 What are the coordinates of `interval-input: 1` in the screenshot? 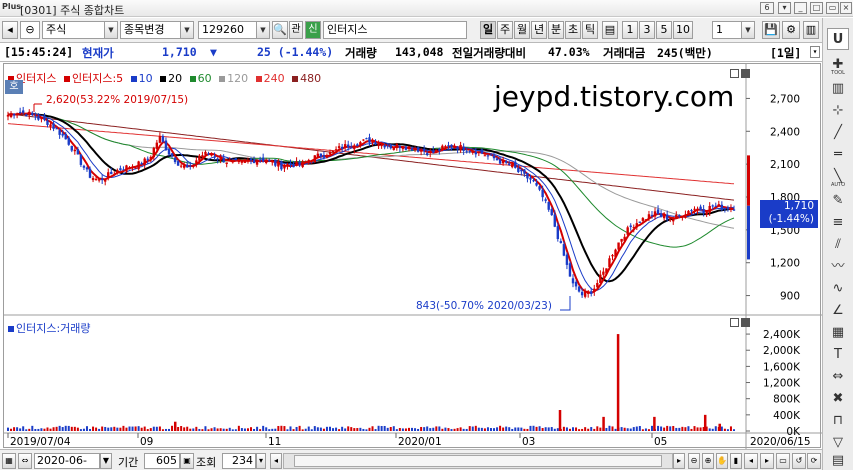 It's located at (727, 30).